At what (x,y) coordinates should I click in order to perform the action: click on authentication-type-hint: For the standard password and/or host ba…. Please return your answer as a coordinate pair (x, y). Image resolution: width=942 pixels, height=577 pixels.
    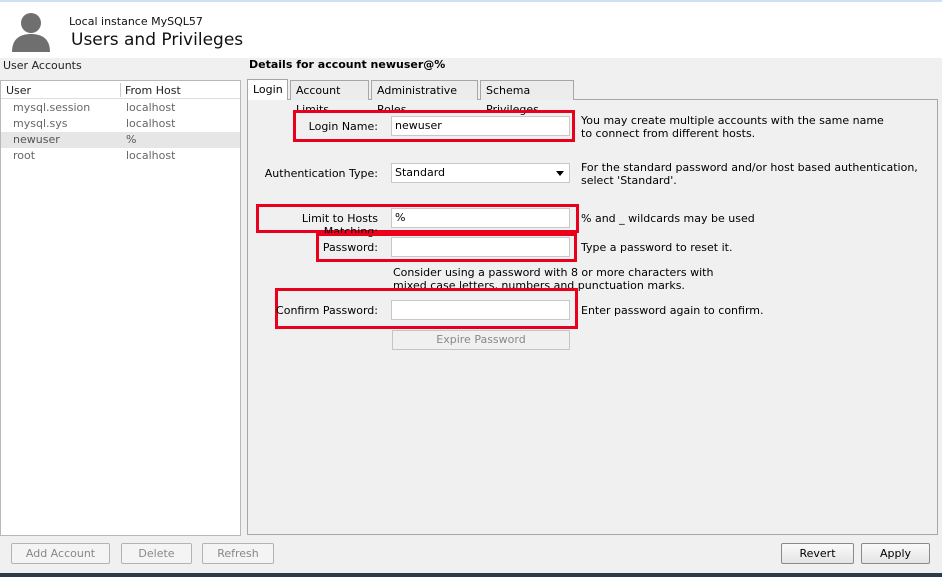
    Looking at the image, I should click on (749, 174).